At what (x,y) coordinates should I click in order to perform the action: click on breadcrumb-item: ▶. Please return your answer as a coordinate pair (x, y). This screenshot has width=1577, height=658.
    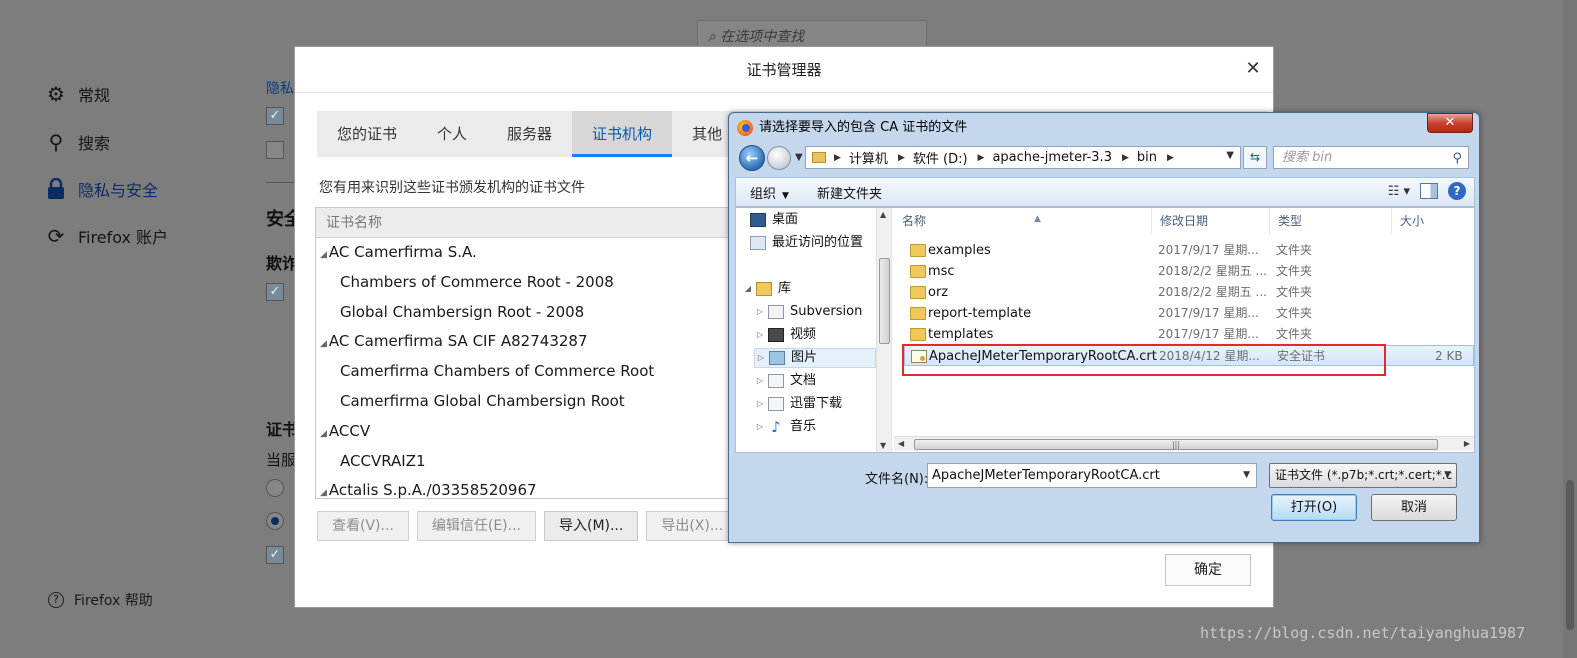
    Looking at the image, I should click on (1170, 158).